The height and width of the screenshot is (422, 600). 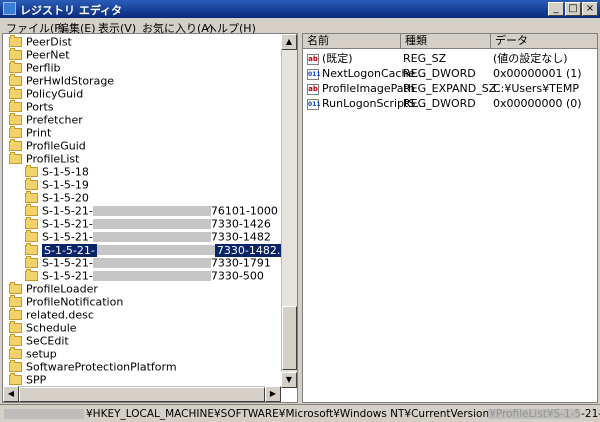 I want to click on column-header-data: データ, so click(x=544, y=41).